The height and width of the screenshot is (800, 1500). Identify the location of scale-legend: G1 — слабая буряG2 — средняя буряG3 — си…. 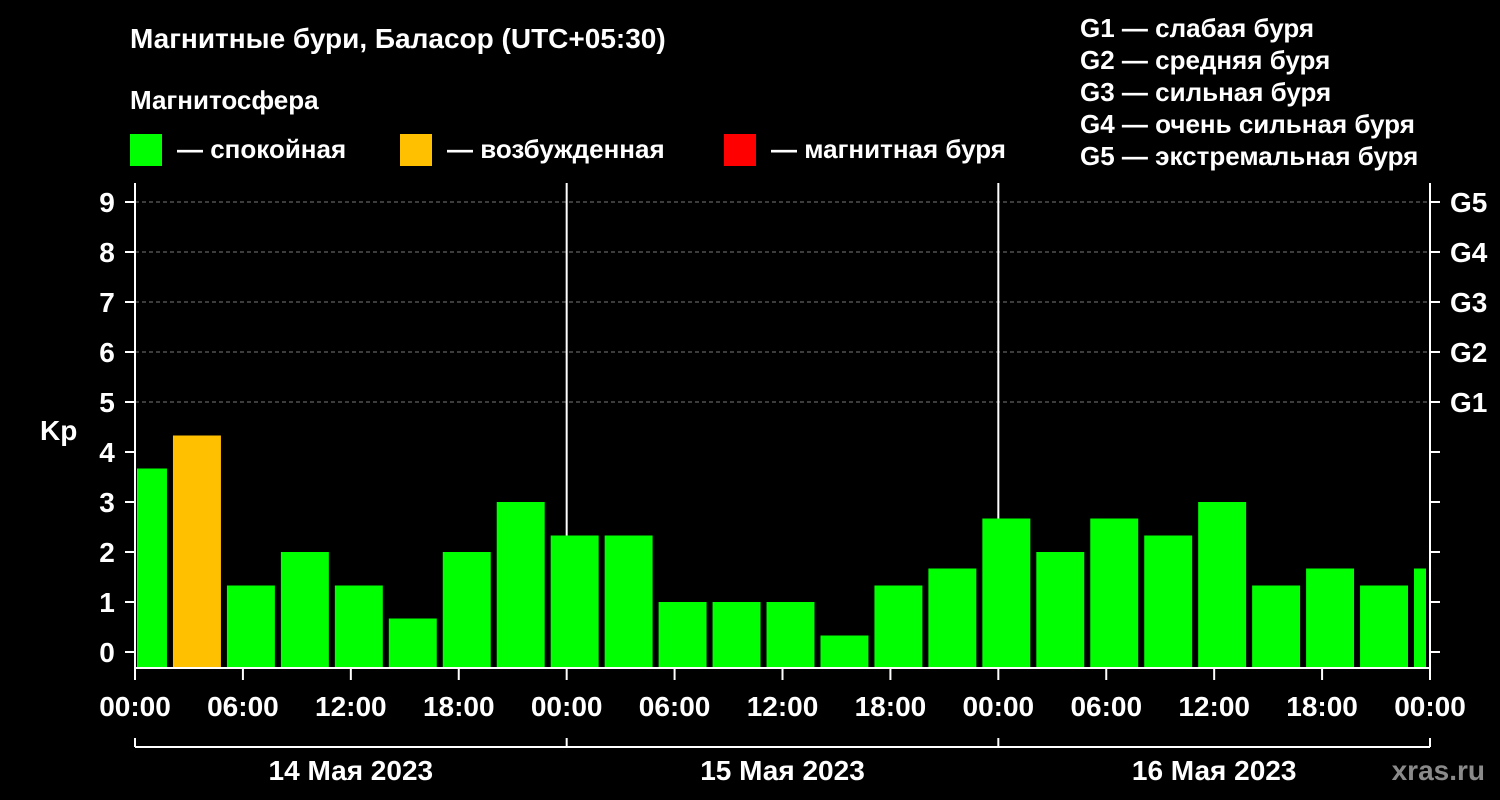
(1249, 92).